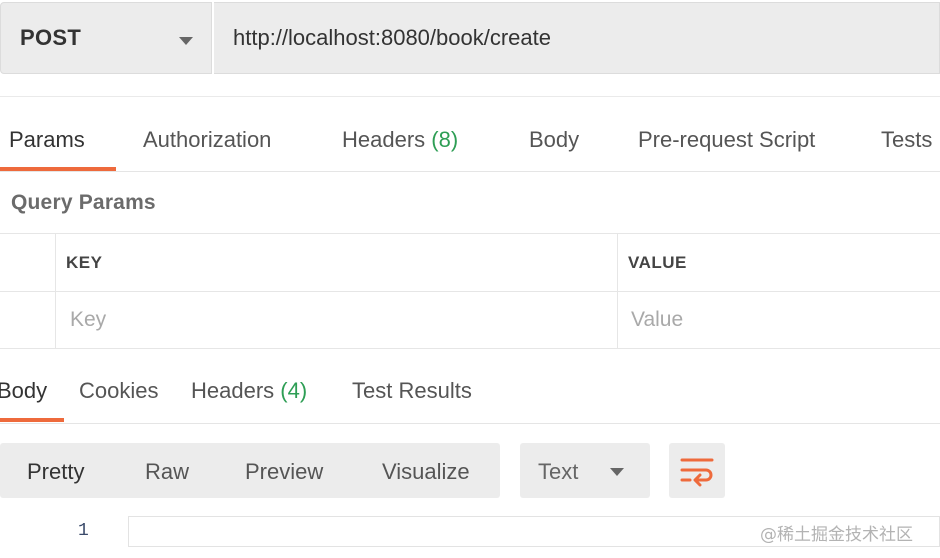 This screenshot has height=558, width=940. Describe the element at coordinates (836, 535) in the screenshot. I see `watermark: @稀土掘金技术社区` at that location.